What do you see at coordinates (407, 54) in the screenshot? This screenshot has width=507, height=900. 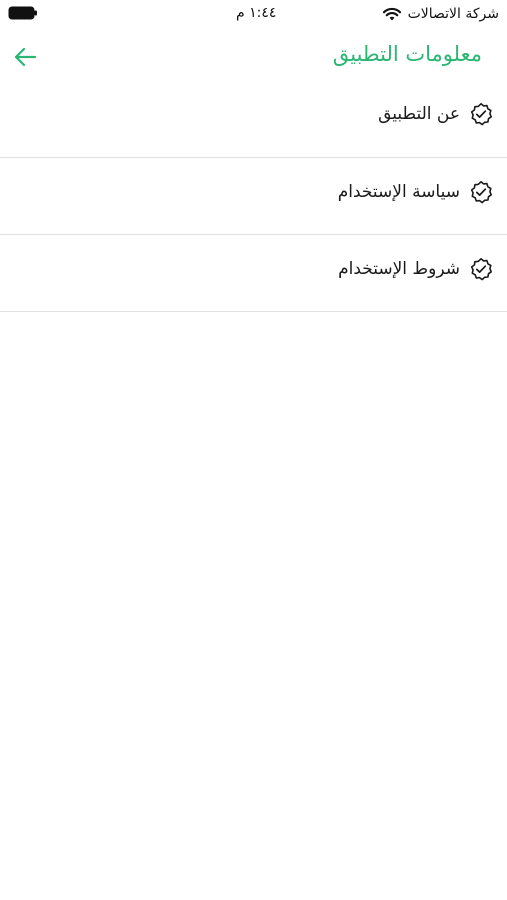 I see `page-title: معلومات التطبيق` at bounding box center [407, 54].